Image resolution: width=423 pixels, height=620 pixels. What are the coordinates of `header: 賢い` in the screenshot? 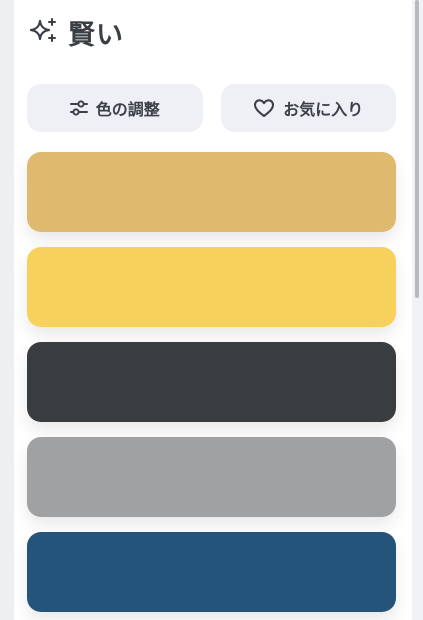 It's located at (76, 32).